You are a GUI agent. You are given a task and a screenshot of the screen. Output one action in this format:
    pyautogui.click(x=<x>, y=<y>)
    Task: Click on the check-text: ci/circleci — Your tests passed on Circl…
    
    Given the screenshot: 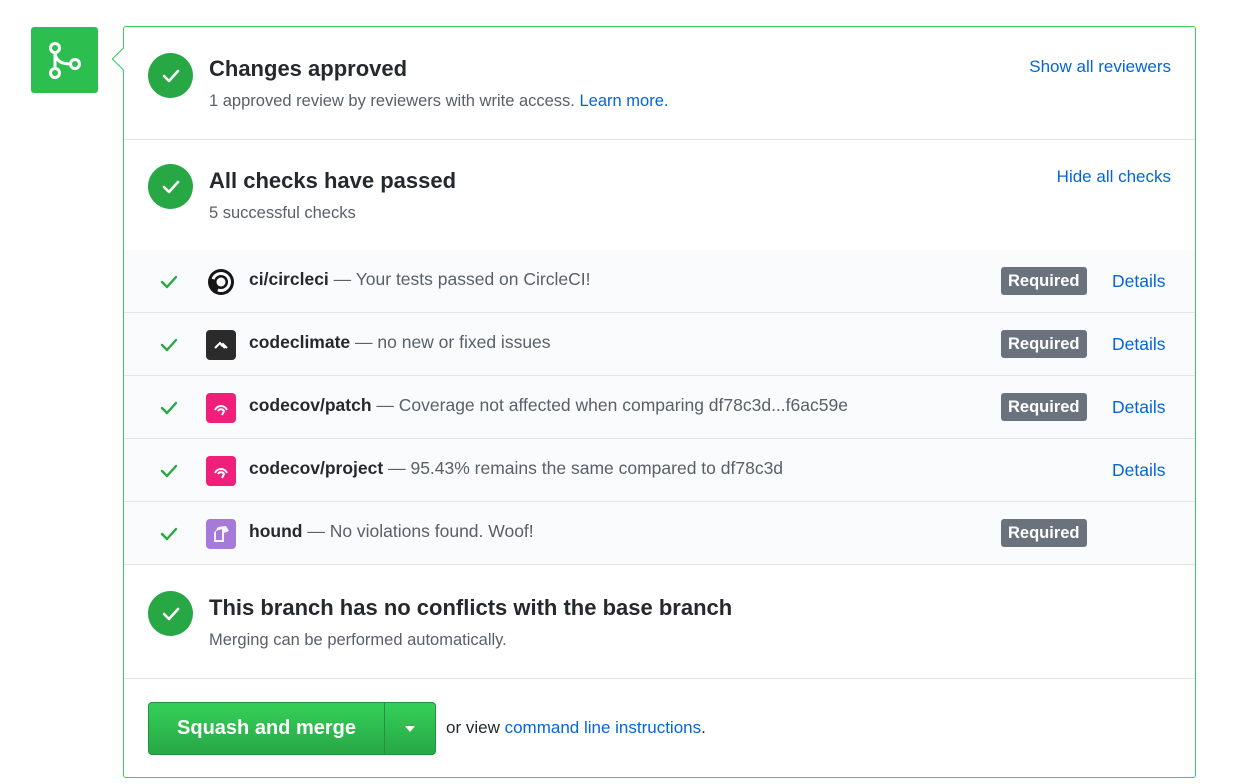 What is the action you would take?
    pyautogui.click(x=419, y=279)
    